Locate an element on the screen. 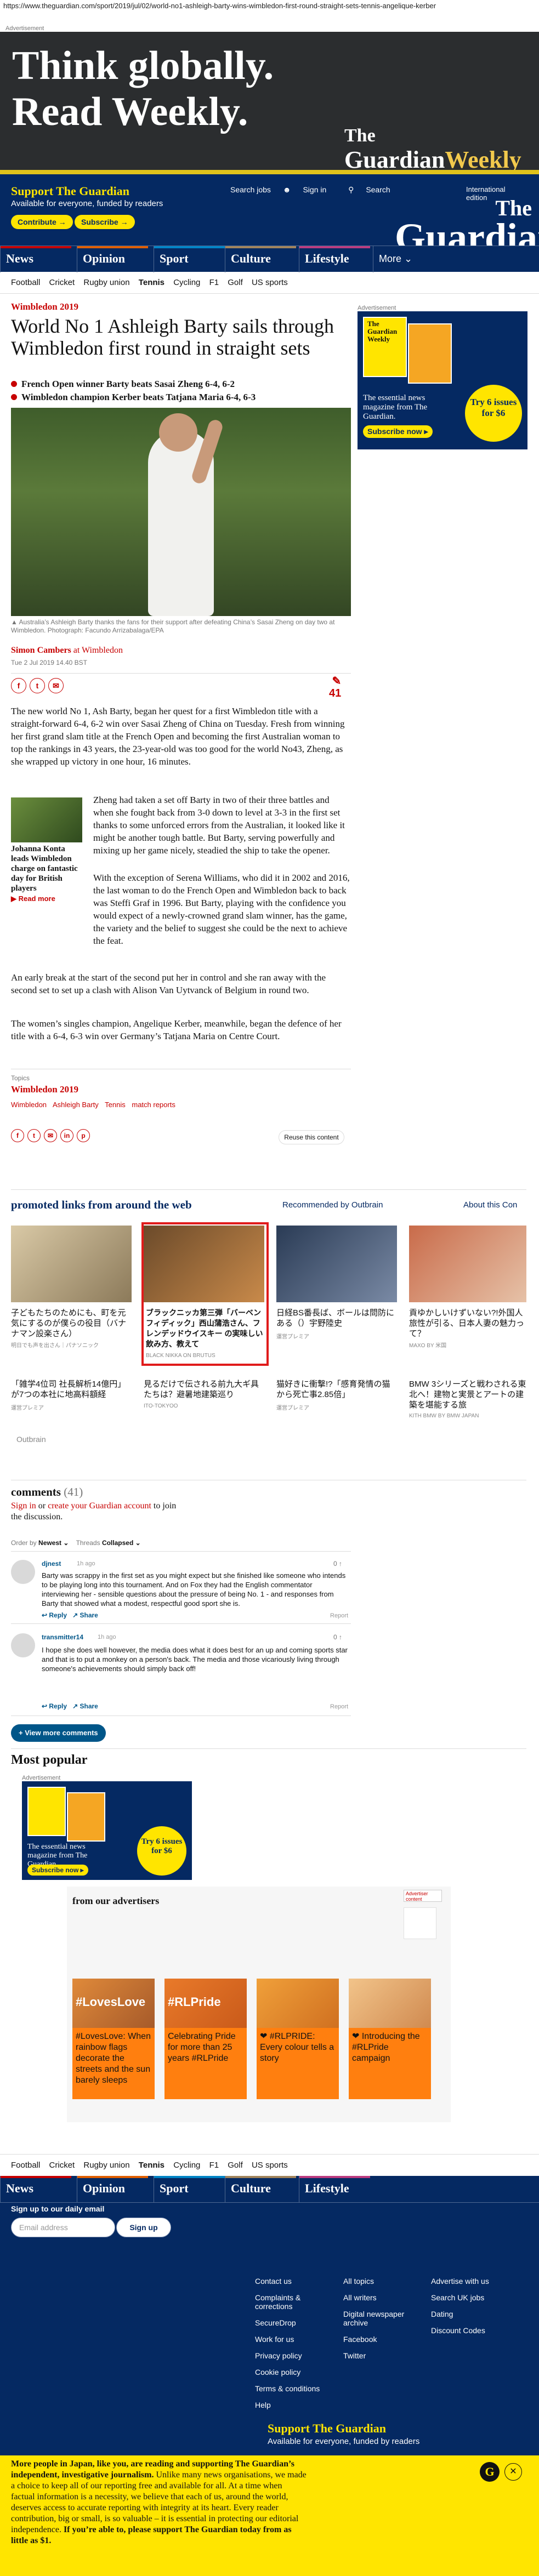 The width and height of the screenshot is (539, 2576). avatar is located at coordinates (23, 1645).